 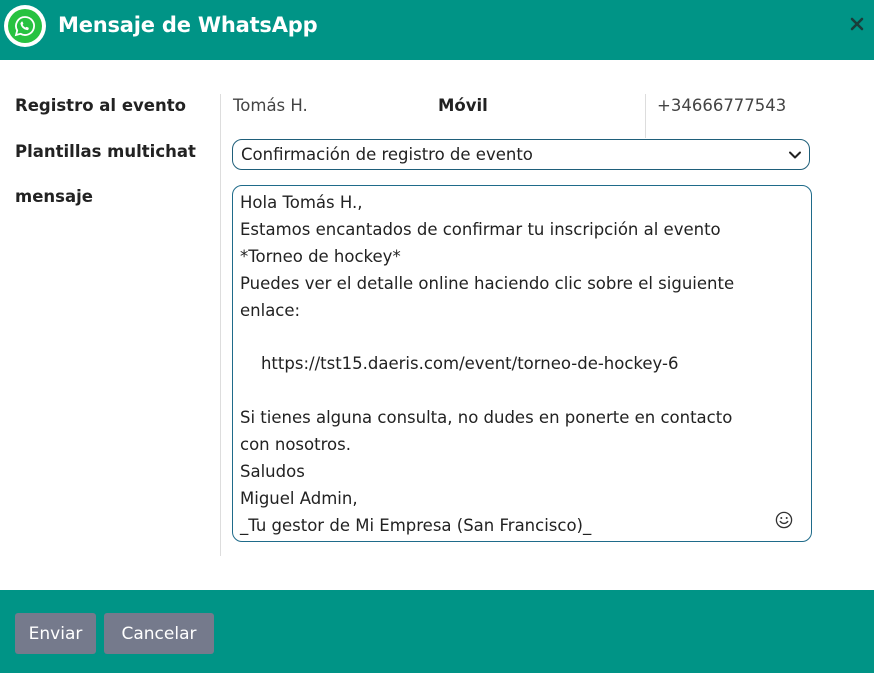 What do you see at coordinates (159, 633) in the screenshot?
I see `cancel-button: Cancelar` at bounding box center [159, 633].